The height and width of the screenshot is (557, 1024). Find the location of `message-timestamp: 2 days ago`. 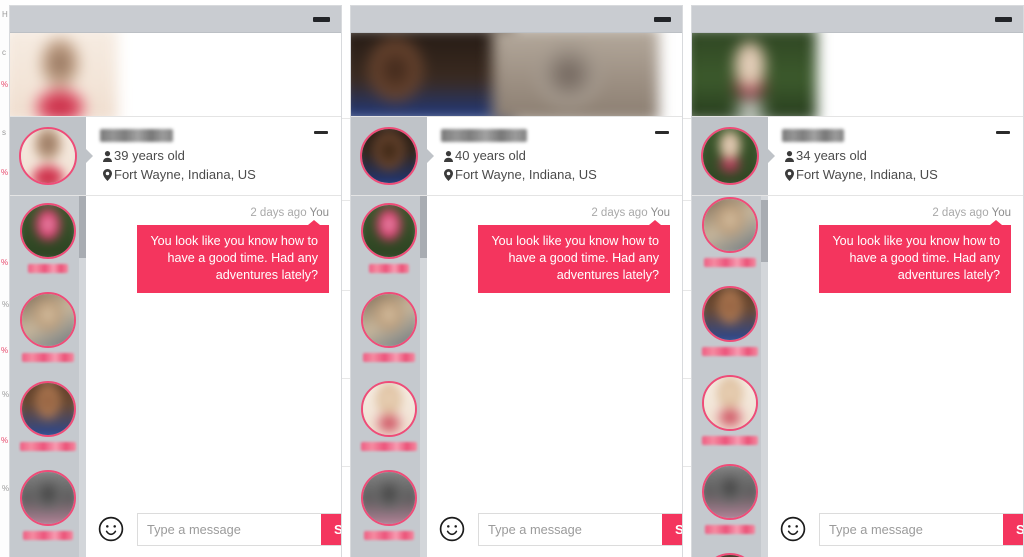

message-timestamp: 2 days ago is located at coordinates (960, 213).